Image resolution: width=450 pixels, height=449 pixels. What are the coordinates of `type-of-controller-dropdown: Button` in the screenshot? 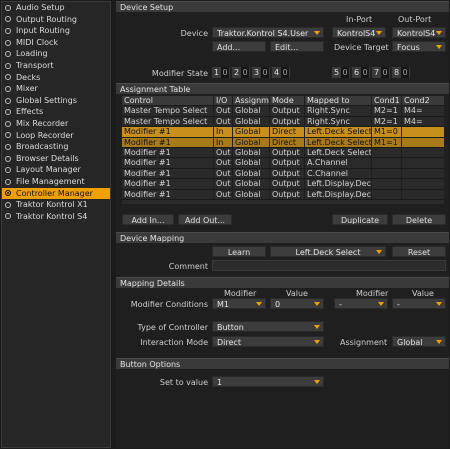 It's located at (268, 326).